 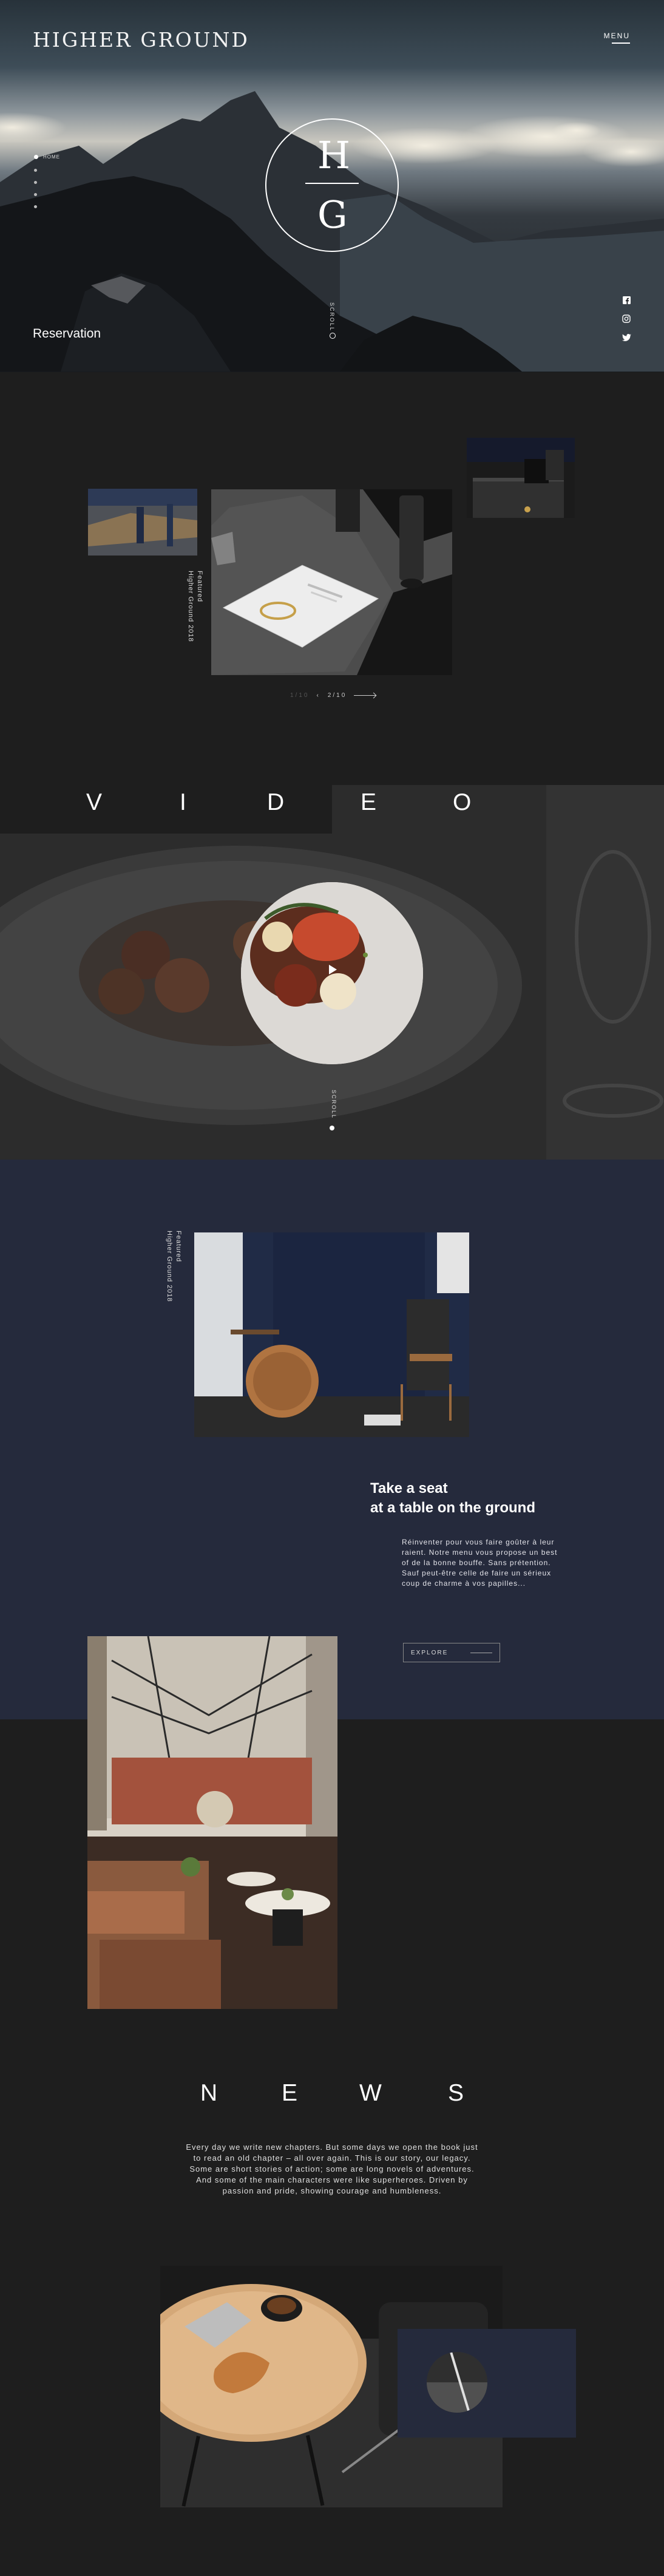 I want to click on gallery-photo-main, so click(x=331, y=582).